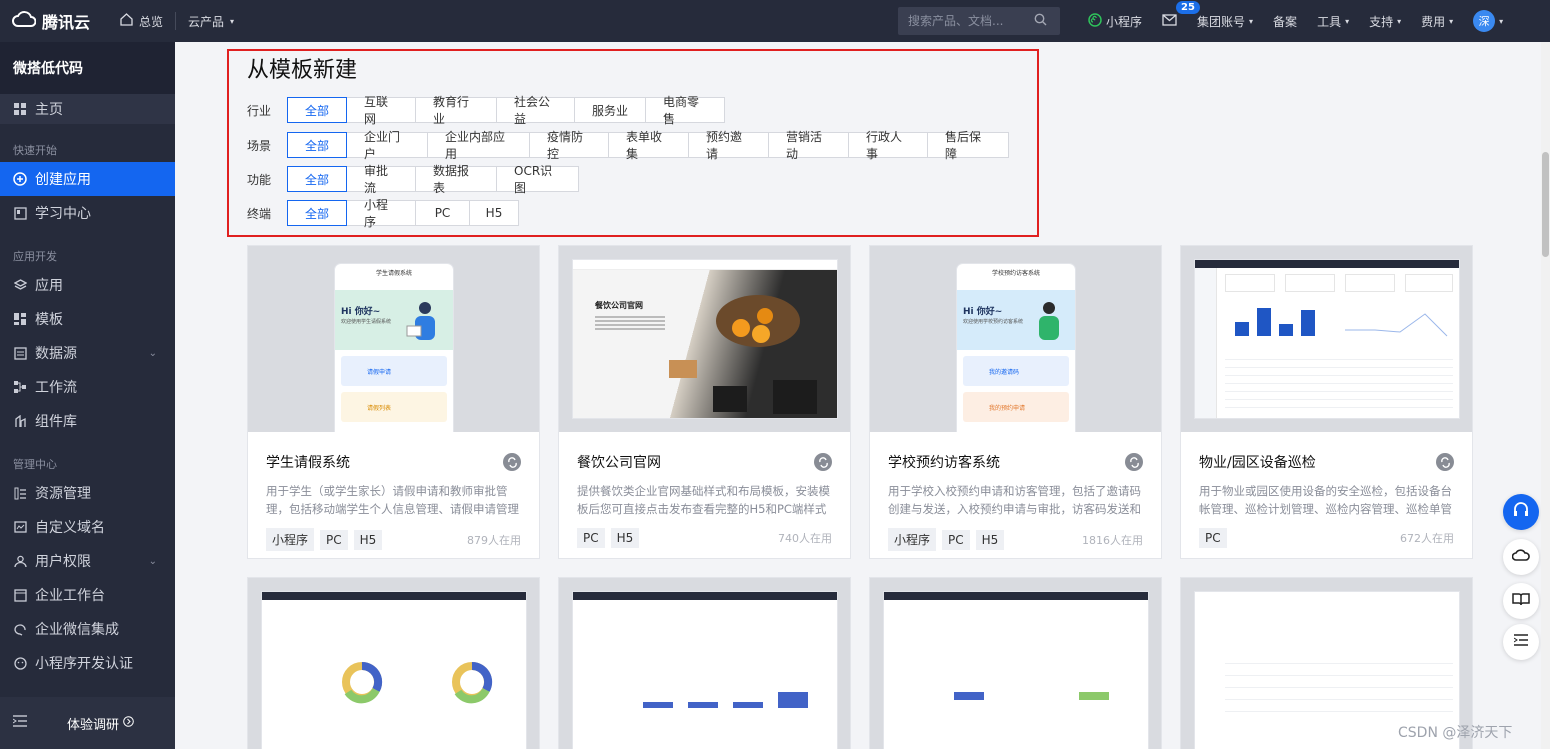  I want to click on domain-icon, so click(20, 527).